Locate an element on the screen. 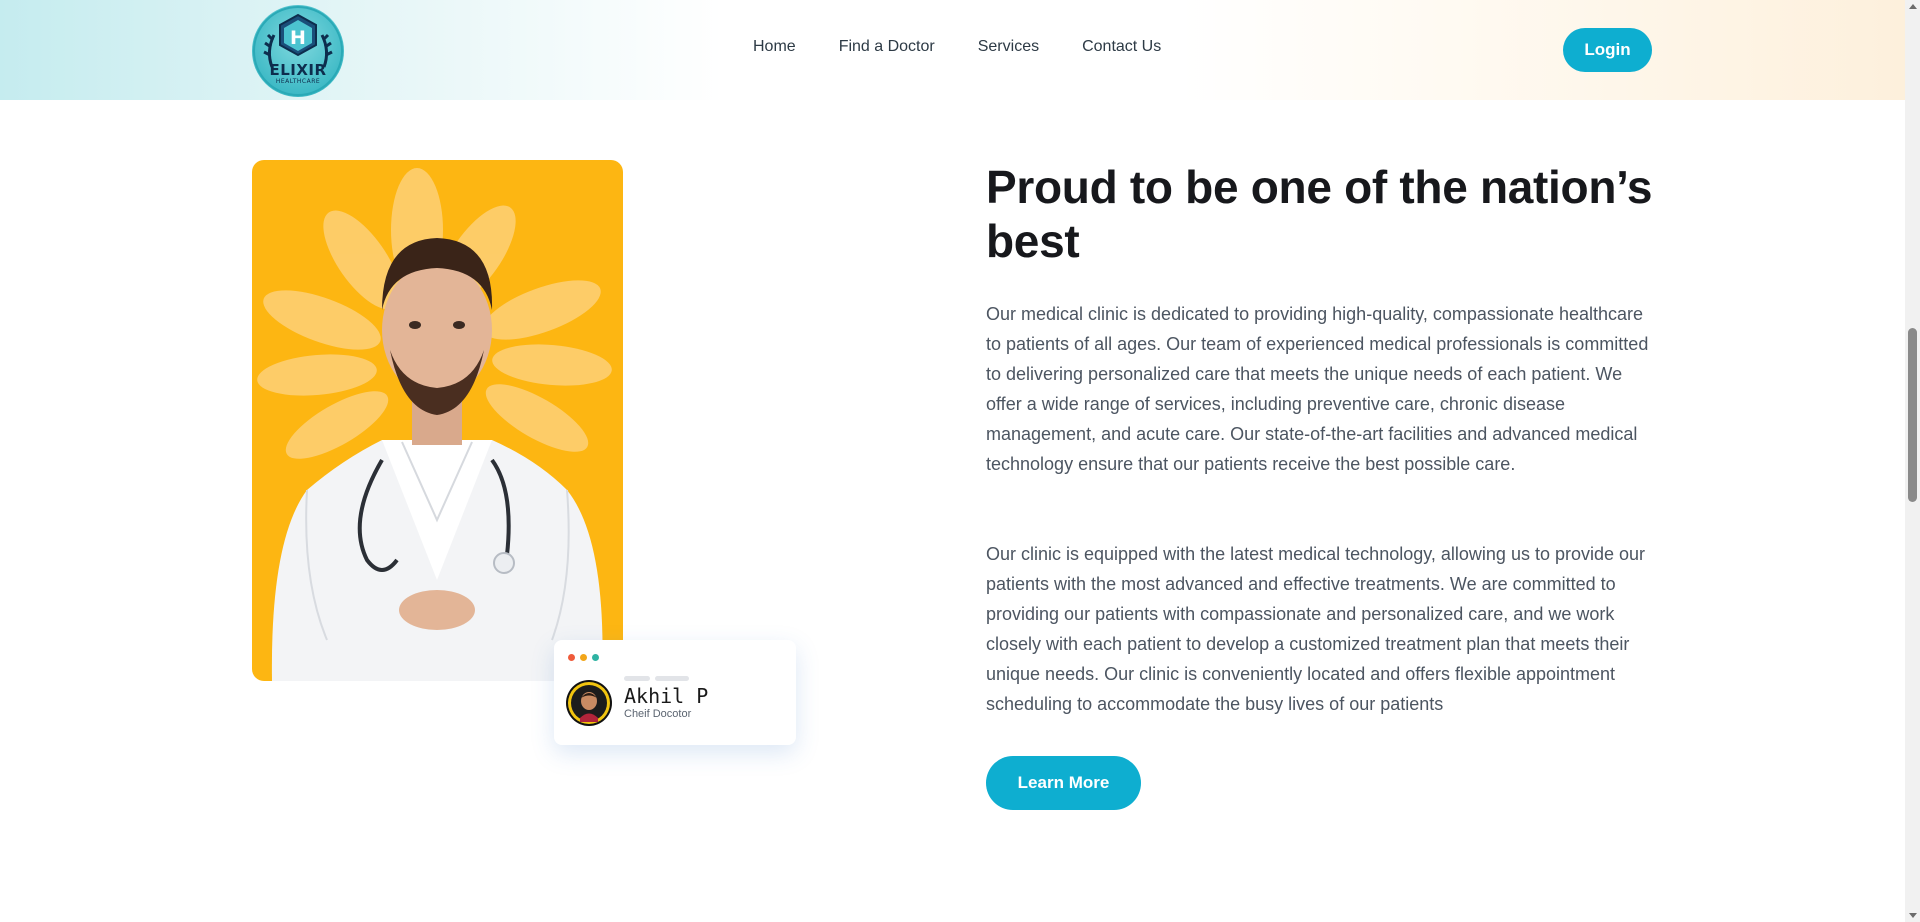 The image size is (1920, 922). scroll-down-arrow-icon is located at coordinates (1913, 915).